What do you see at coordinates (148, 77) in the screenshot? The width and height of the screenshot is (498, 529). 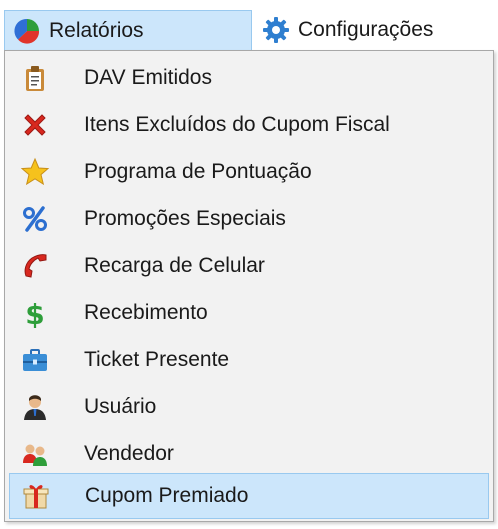 I see `menu-item-label: DAV Emitidos` at bounding box center [148, 77].